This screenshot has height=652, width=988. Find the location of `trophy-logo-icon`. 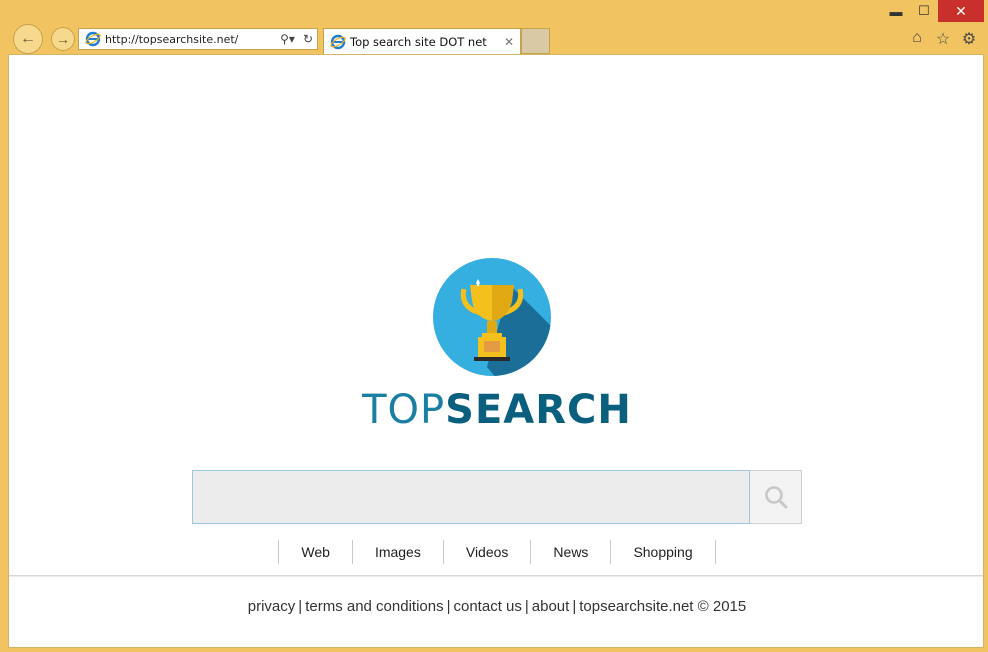

trophy-logo-icon is located at coordinates (492, 317).